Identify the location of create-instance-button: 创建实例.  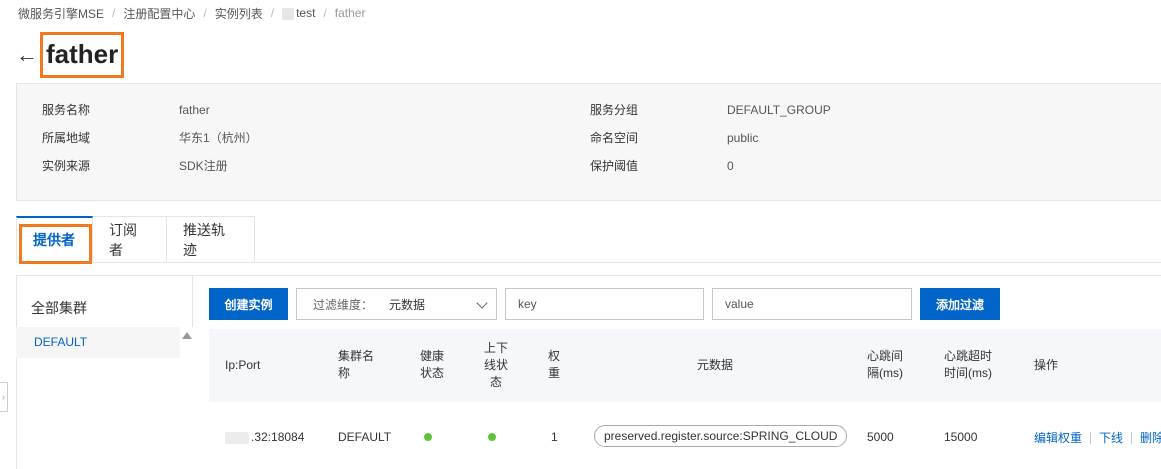
(248, 304).